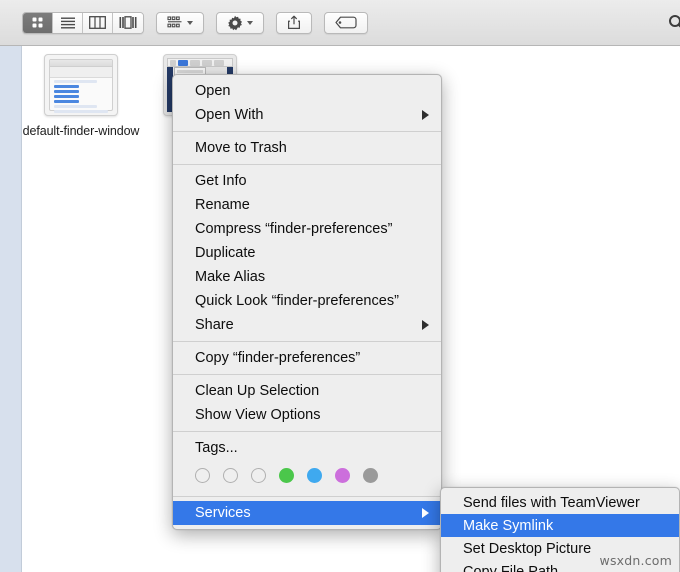  Describe the element at coordinates (297, 301) in the screenshot. I see `menu-item-label: Quick Look “finder-preferences”` at that location.